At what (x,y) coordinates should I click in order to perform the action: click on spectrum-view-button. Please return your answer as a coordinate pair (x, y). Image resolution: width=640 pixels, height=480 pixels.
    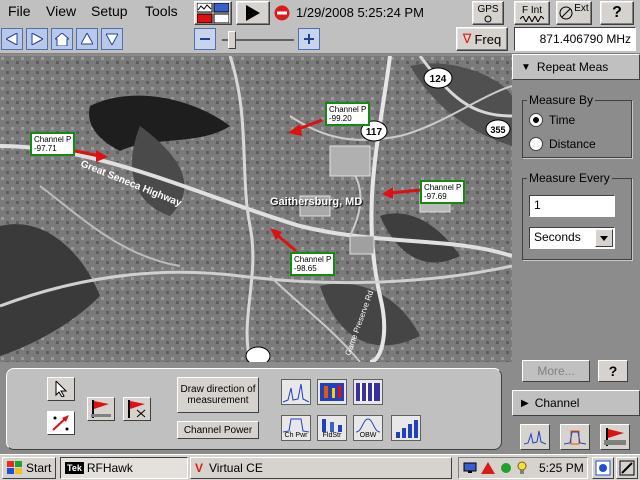
    Looking at the image, I should click on (535, 437).